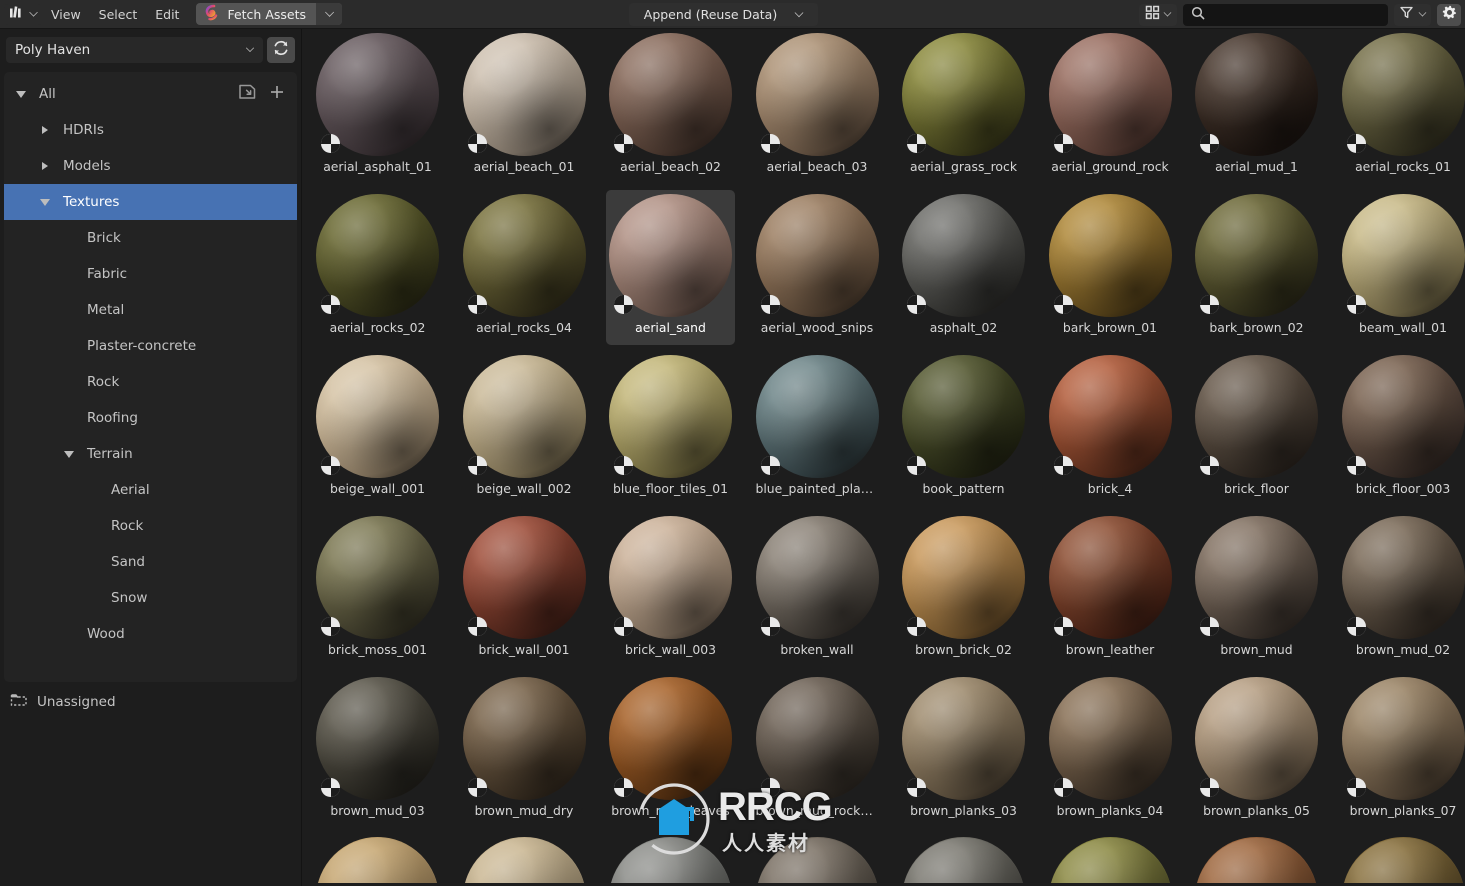 The height and width of the screenshot is (886, 1465). I want to click on catalog-item-fabric: Fabric, so click(150, 274).